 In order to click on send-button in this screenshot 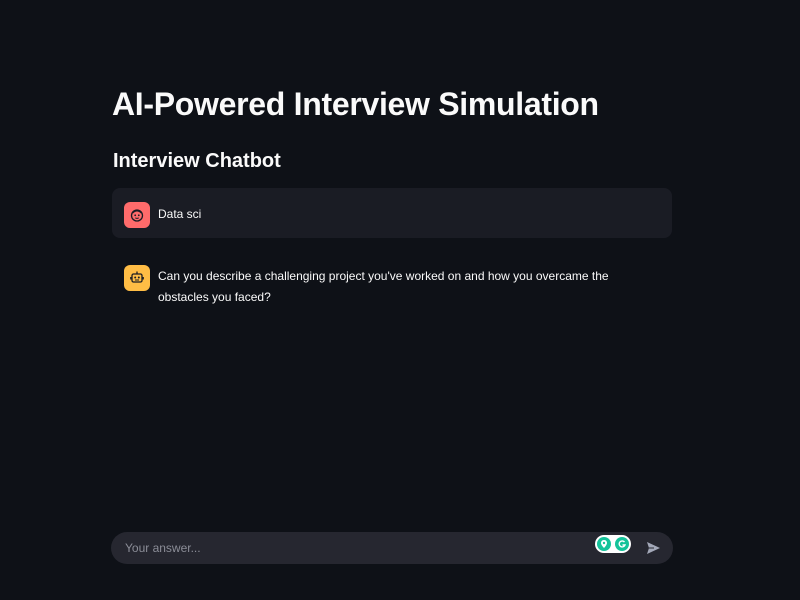, I will do `click(653, 548)`.